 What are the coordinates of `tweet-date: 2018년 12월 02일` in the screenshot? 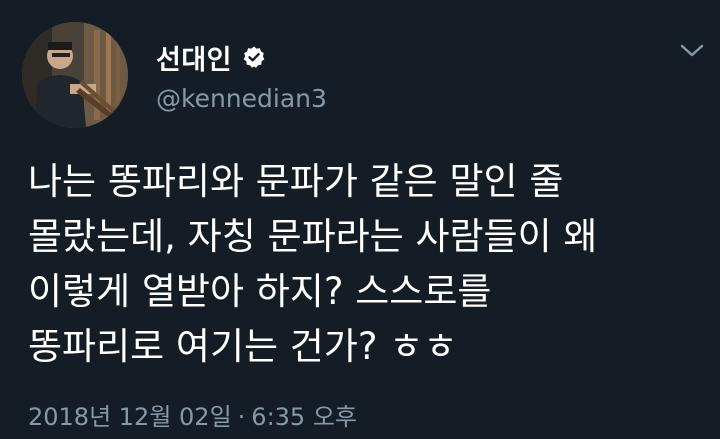 It's located at (130, 417).